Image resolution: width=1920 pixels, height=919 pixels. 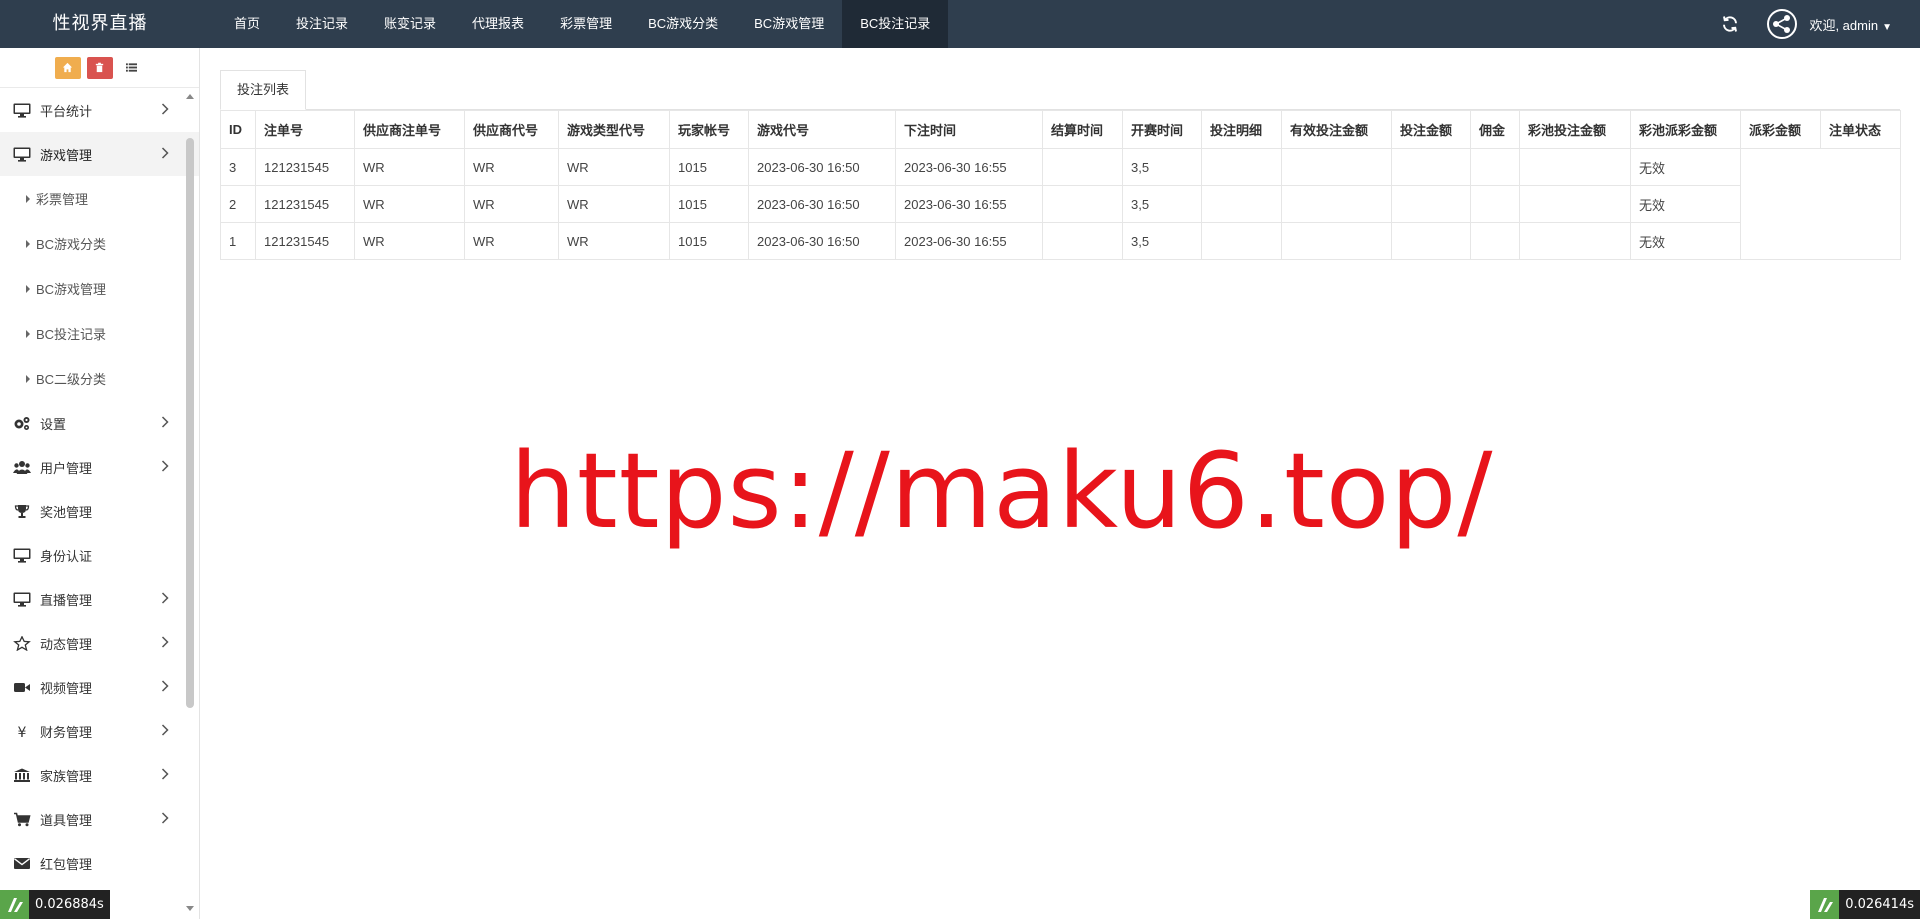 What do you see at coordinates (1860, 129) in the screenshot?
I see `column-header: 注单状态` at bounding box center [1860, 129].